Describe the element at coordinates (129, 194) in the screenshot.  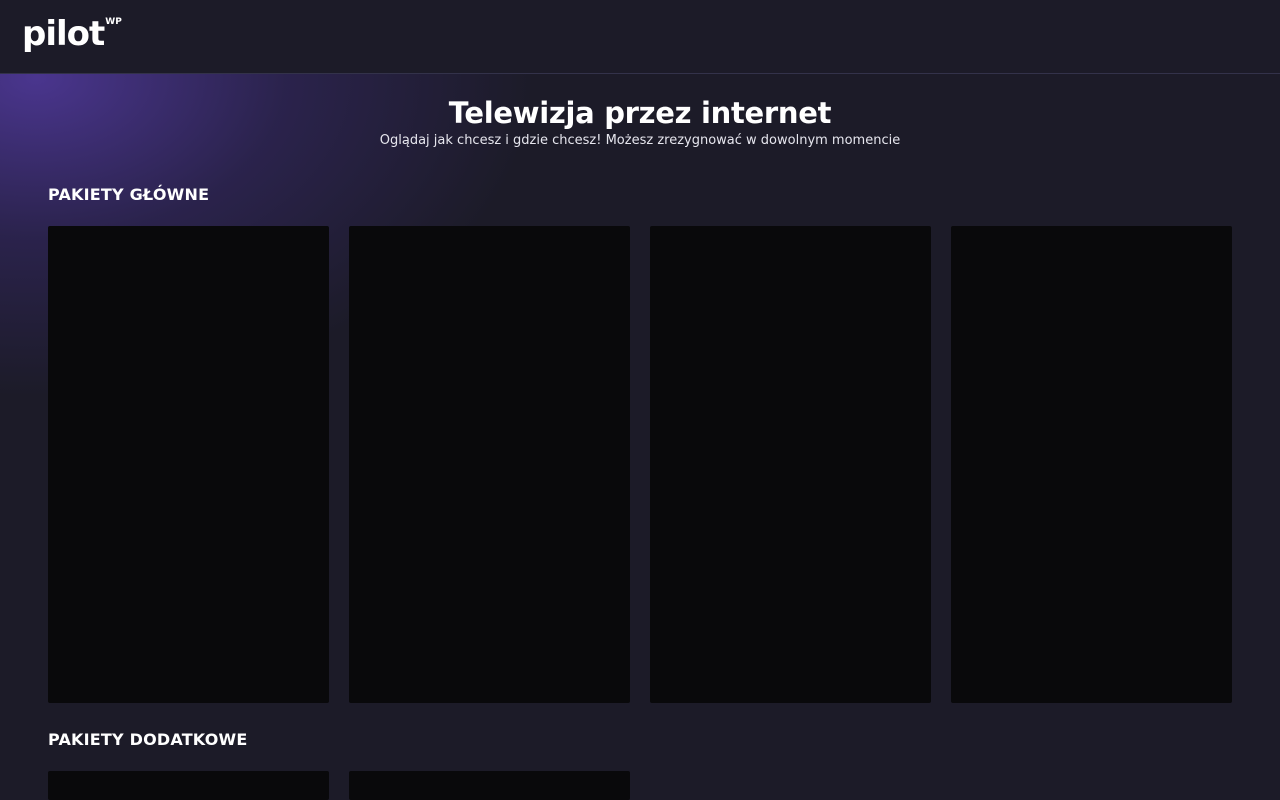
I see `section-title-main-packages: PAKIETY GŁÓWNE` at that location.